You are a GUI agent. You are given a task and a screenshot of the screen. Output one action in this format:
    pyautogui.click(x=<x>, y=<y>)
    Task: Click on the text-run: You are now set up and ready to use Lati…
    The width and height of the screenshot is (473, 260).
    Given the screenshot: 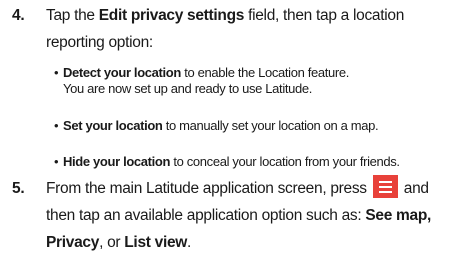 What is the action you would take?
    pyautogui.click(x=188, y=88)
    